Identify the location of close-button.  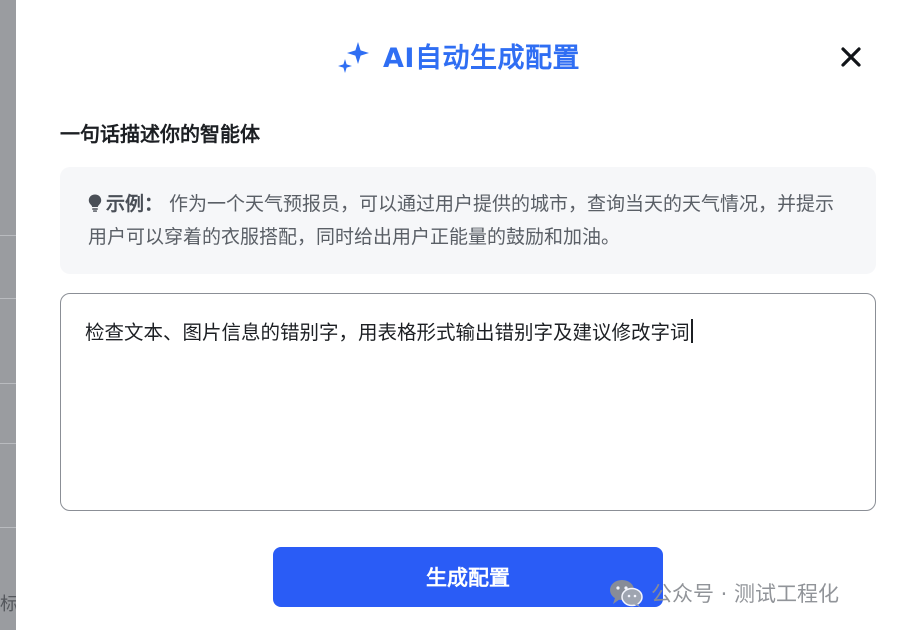
(851, 57).